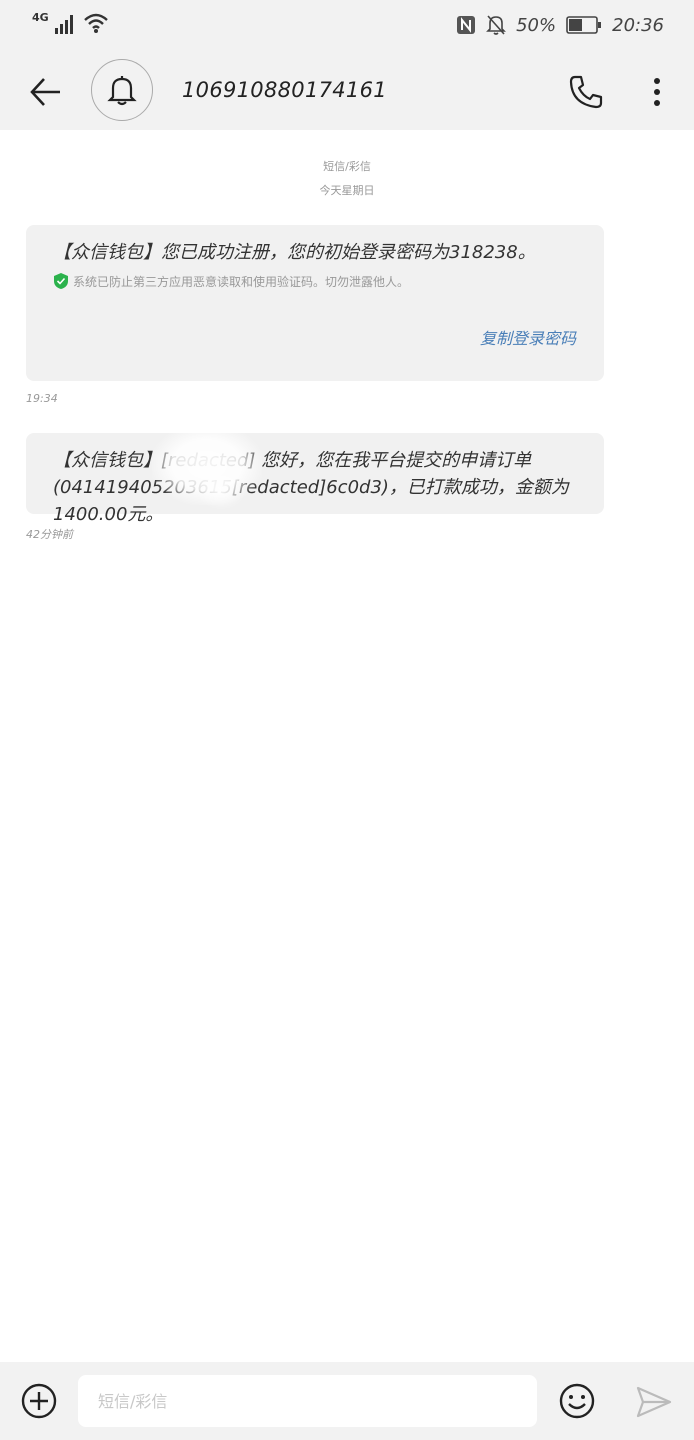 The image size is (694, 1440). Describe the element at coordinates (294, 252) in the screenshot. I see `message-text: 【众信钱包】您已成功注册，您的初始登录密码为318238。` at that location.